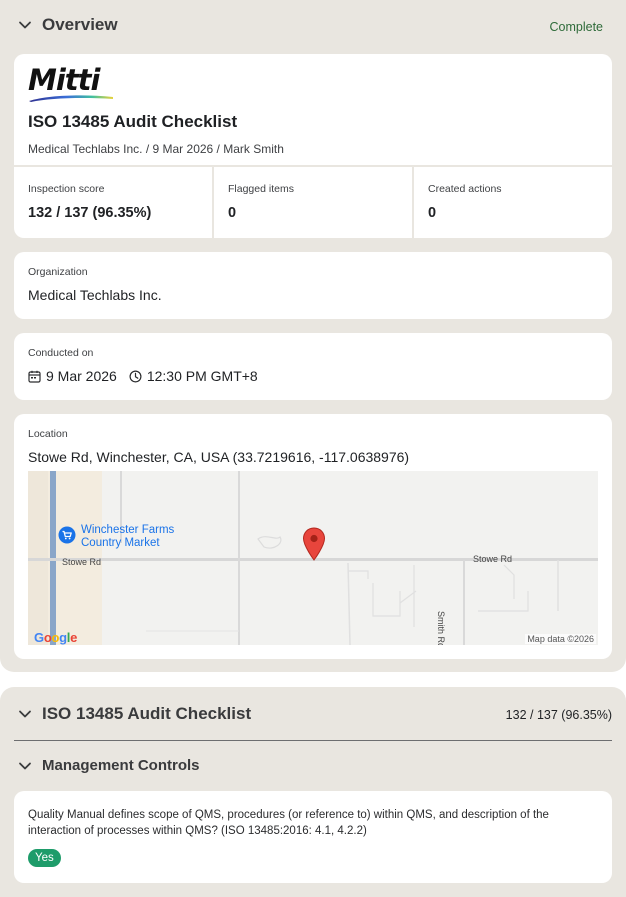 The image size is (626, 897). I want to click on map-pin-icon, so click(314, 544).